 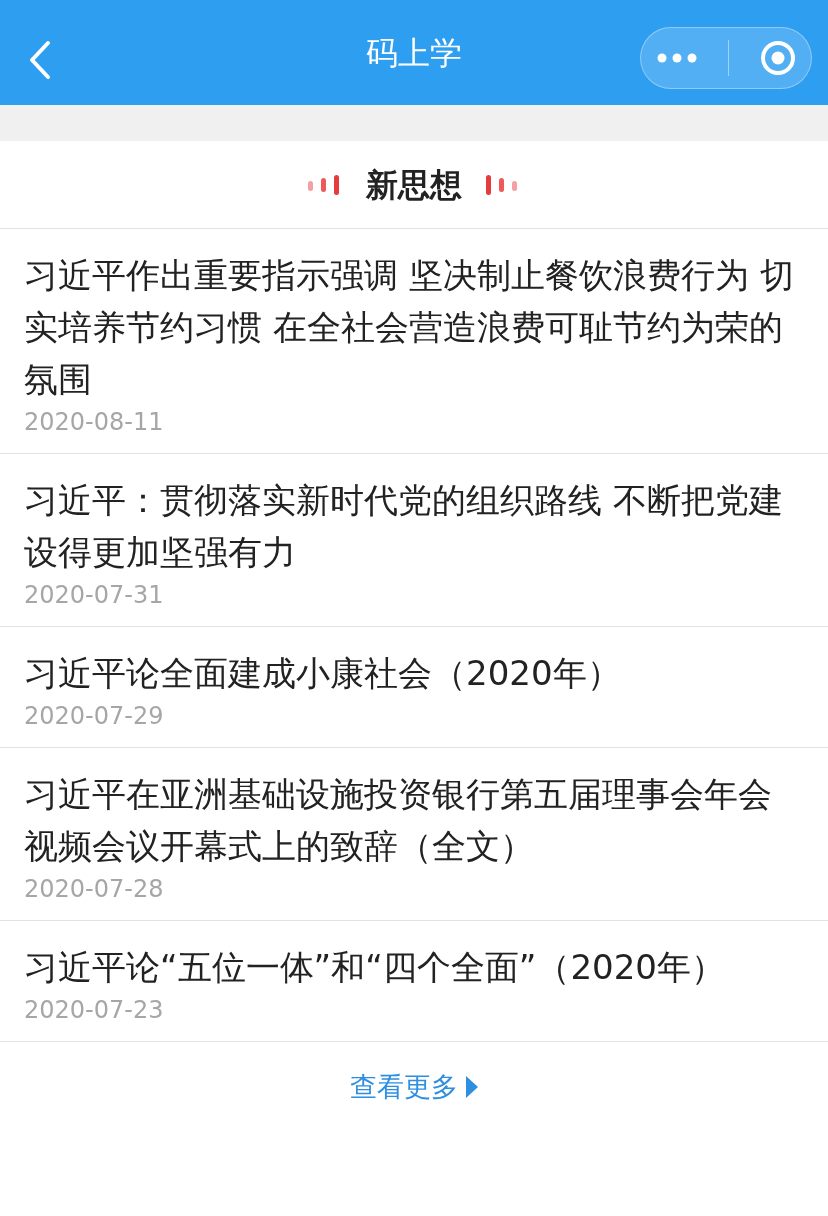 I want to click on article-title: 习近平论全面建成小康社会（2020年）, so click(x=414, y=673).